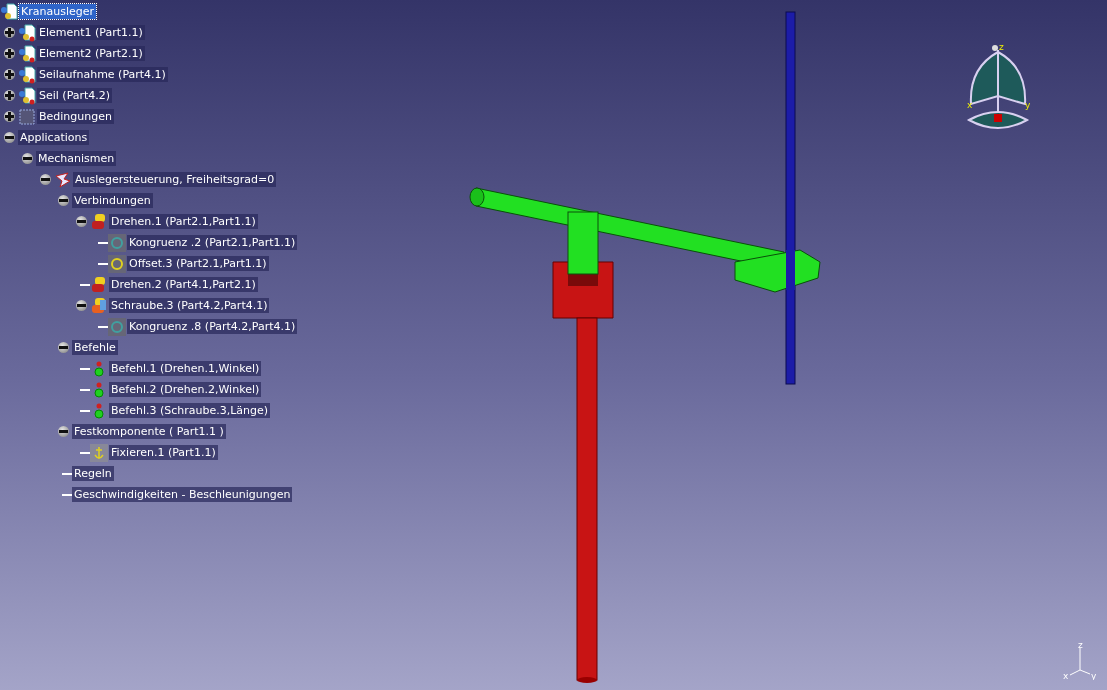 This screenshot has width=1107, height=690. What do you see at coordinates (9, 11) in the screenshot?
I see `product-icon` at bounding box center [9, 11].